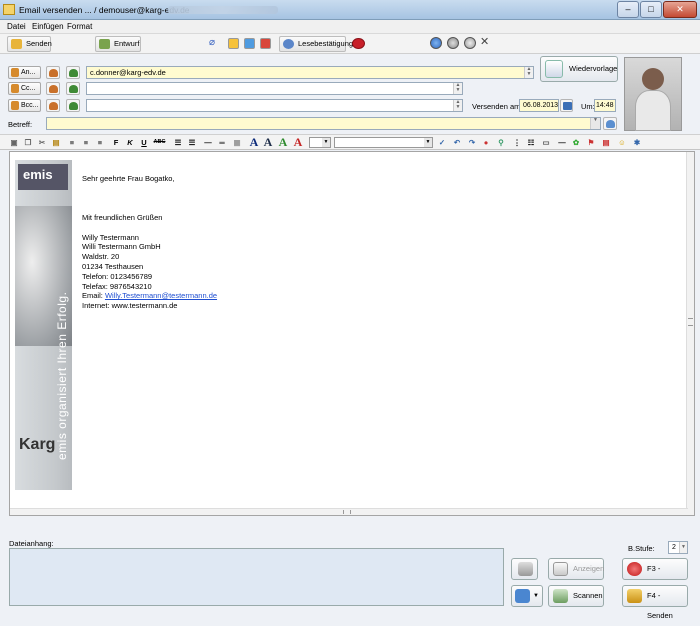  Describe the element at coordinates (14, 142) in the screenshot. I see `print-icon: ▣` at that location.